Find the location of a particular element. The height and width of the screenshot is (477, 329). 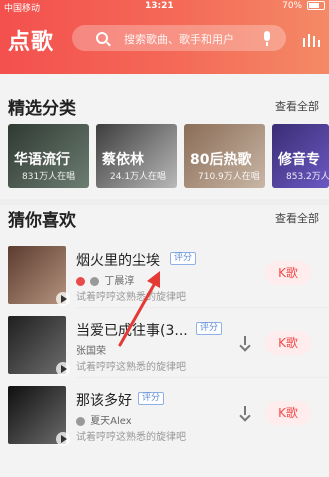

song-row: 当爱已成往事(3... 评分 张国荣 试着哼哼这熟悉的旋律吧 K歌 is located at coordinates (164, 343).